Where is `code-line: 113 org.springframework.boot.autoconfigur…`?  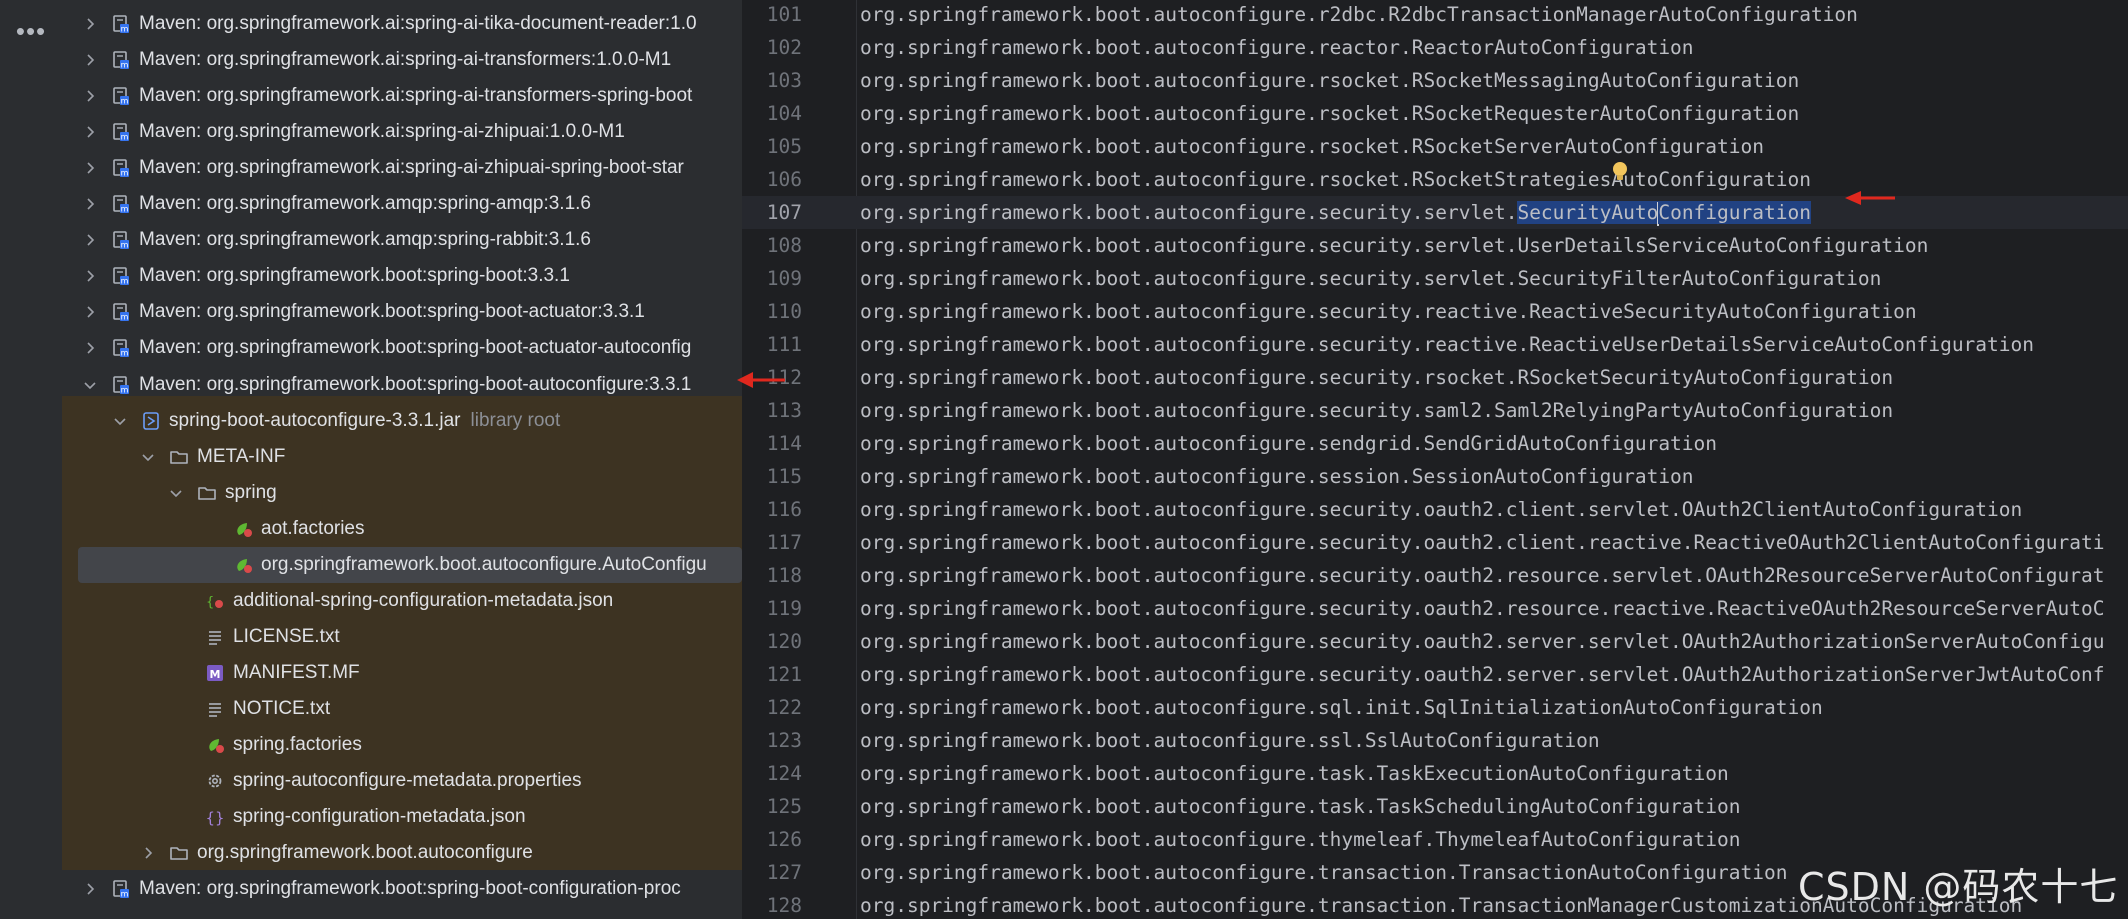
code-line: 113 org.springframework.boot.autoconfigur… is located at coordinates (1435, 410).